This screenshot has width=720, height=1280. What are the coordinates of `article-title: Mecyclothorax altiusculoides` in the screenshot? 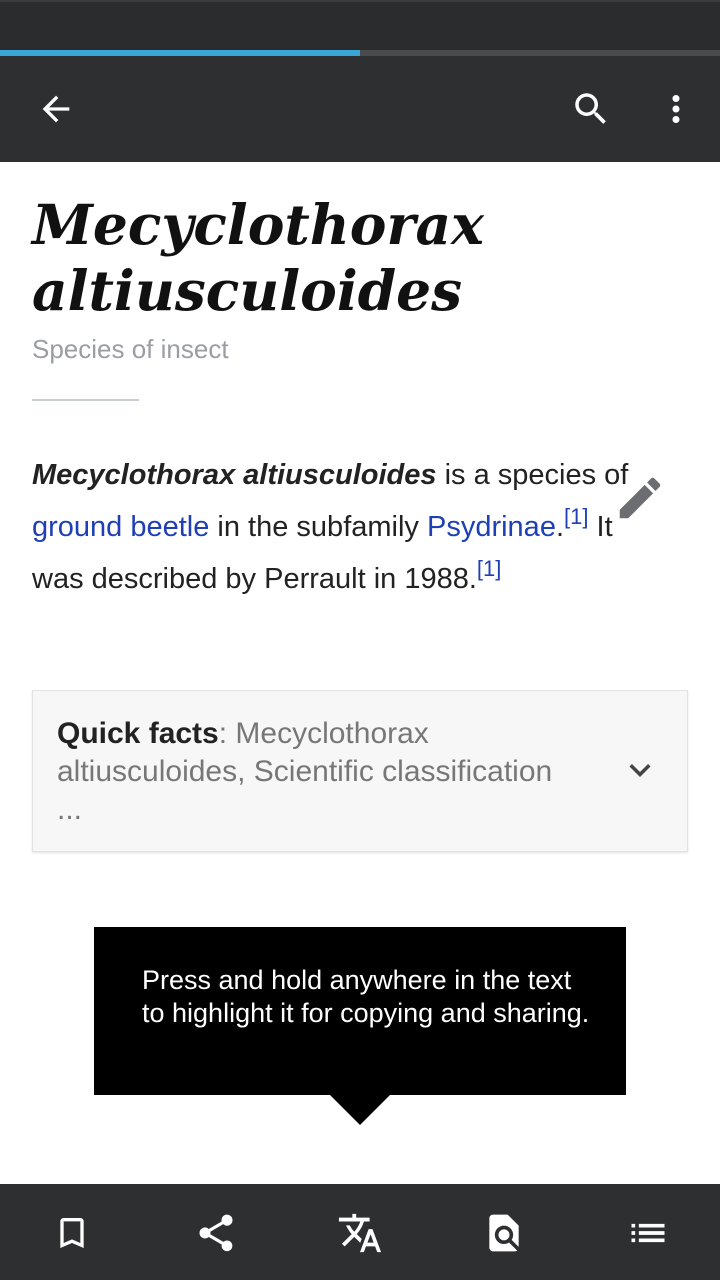 It's located at (352, 258).